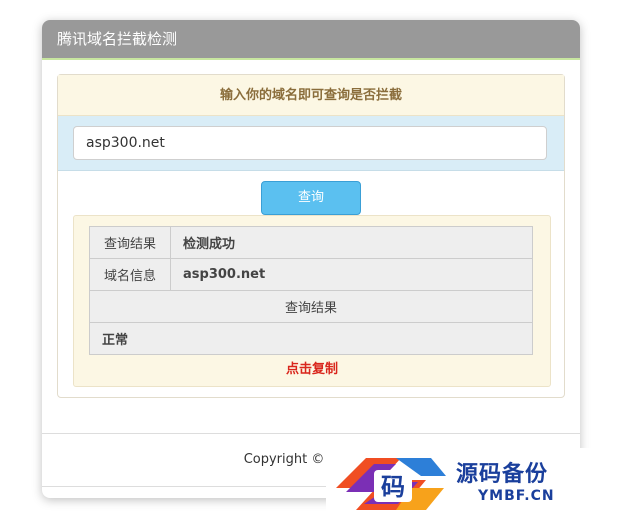  Describe the element at coordinates (130, 274) in the screenshot. I see `domain-info-label: 域名信息` at that location.